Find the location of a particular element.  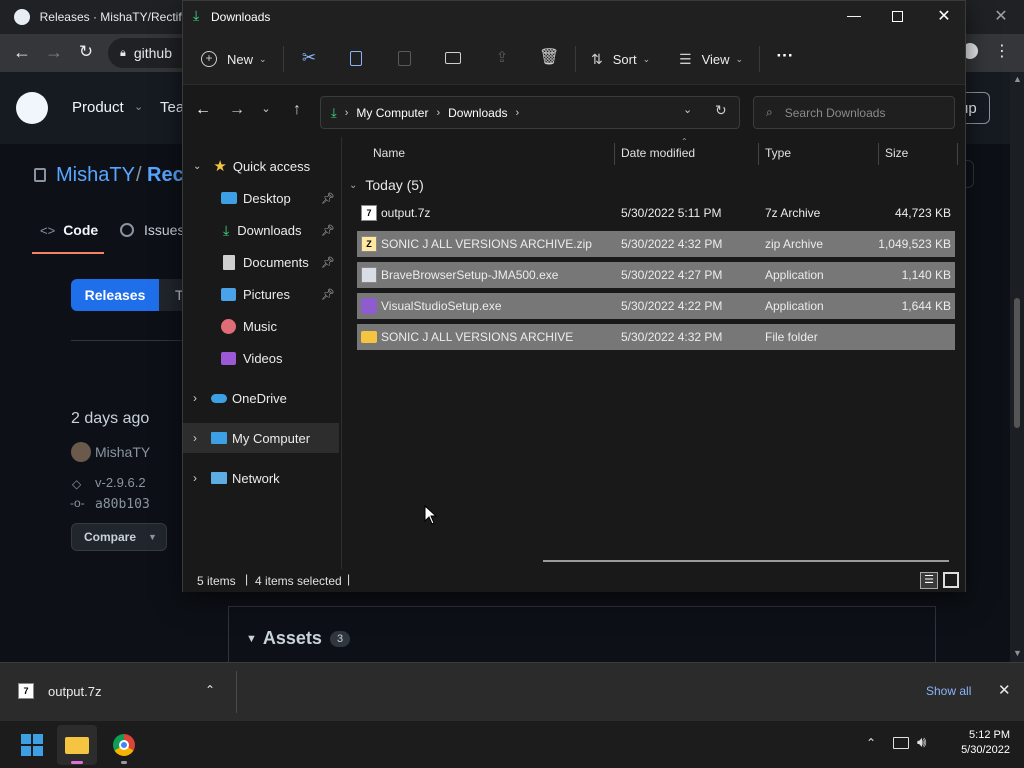

search-placeholder: Search Downloads is located at coordinates (835, 112).